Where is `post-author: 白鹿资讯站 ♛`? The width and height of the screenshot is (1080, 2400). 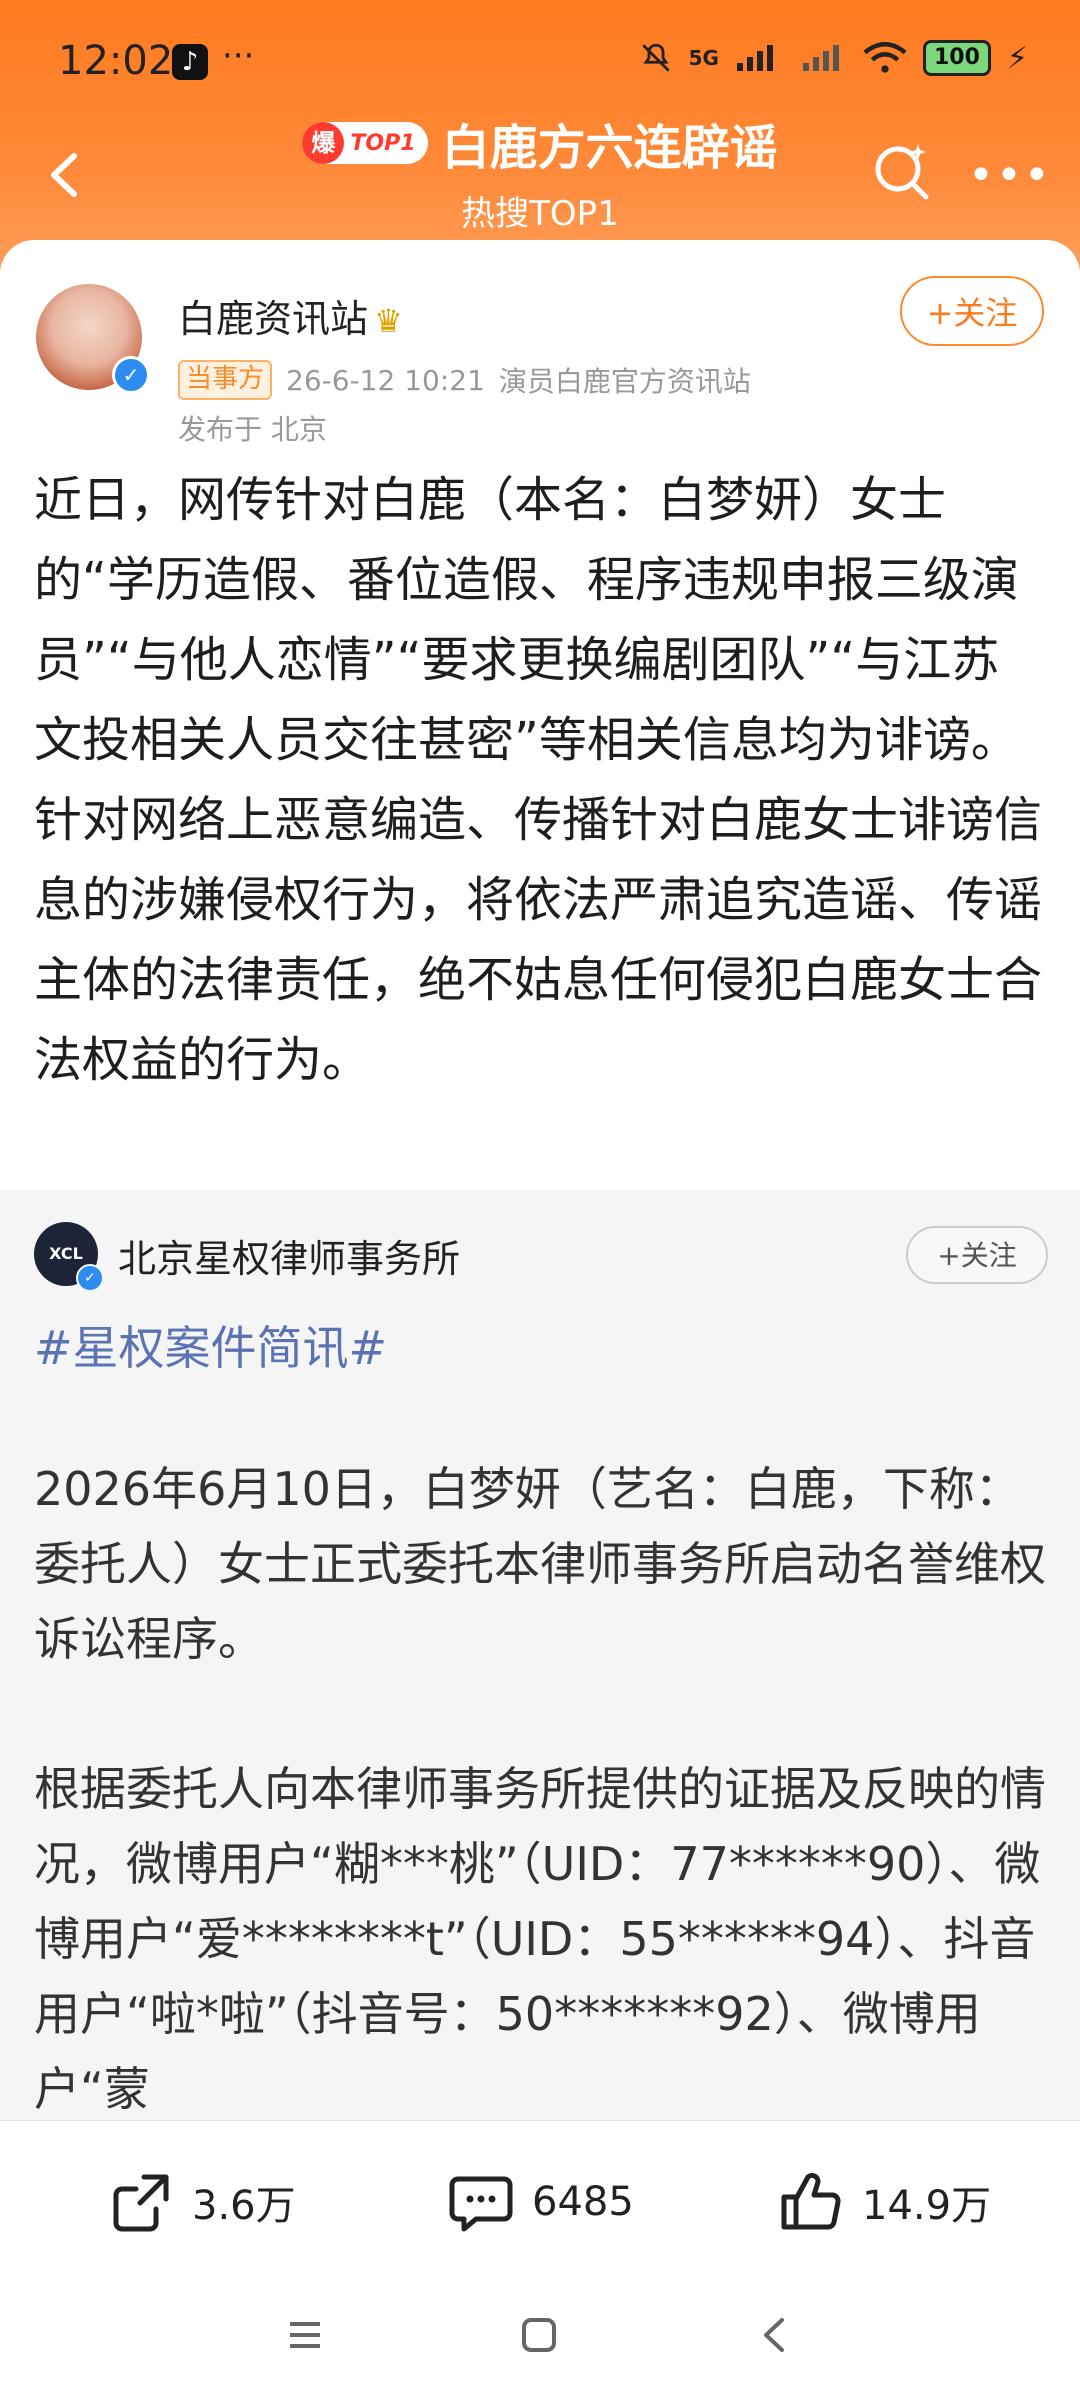 post-author: 白鹿资讯站 ♛ is located at coordinates (290, 315).